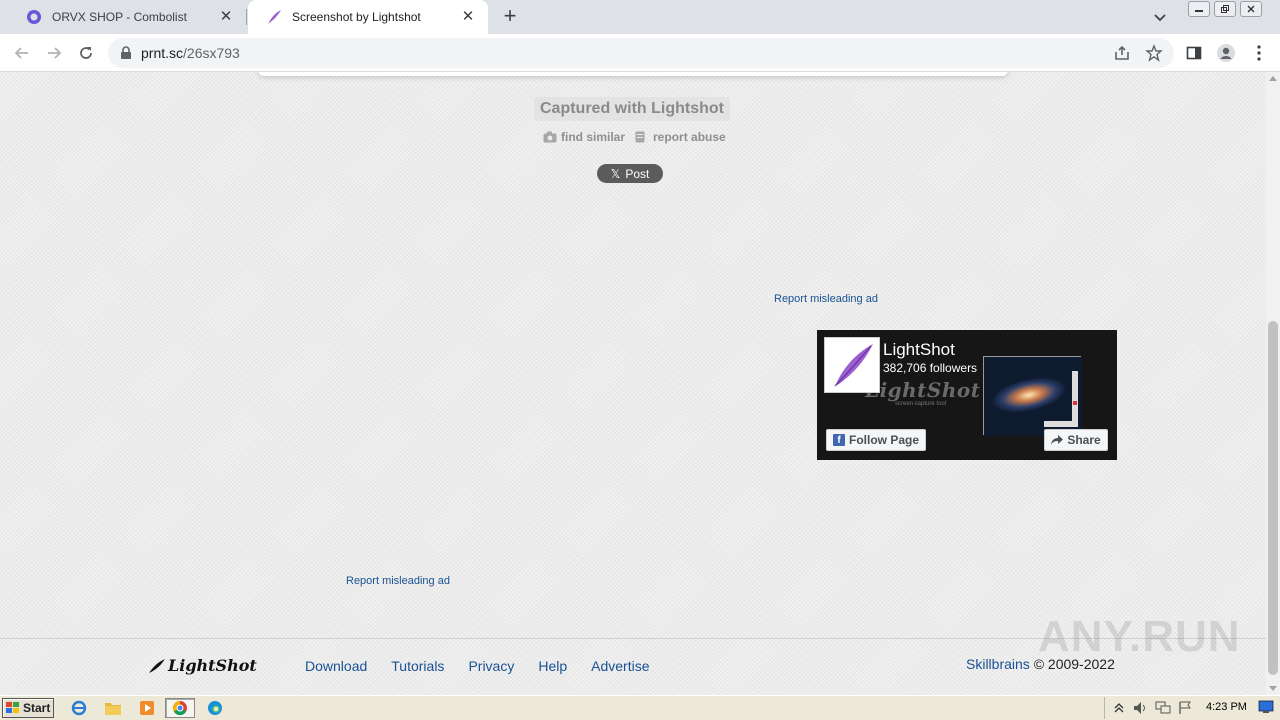 This screenshot has width=1280, height=720. Describe the element at coordinates (637, 173) in the screenshot. I see `x-post-label: Post` at that location.